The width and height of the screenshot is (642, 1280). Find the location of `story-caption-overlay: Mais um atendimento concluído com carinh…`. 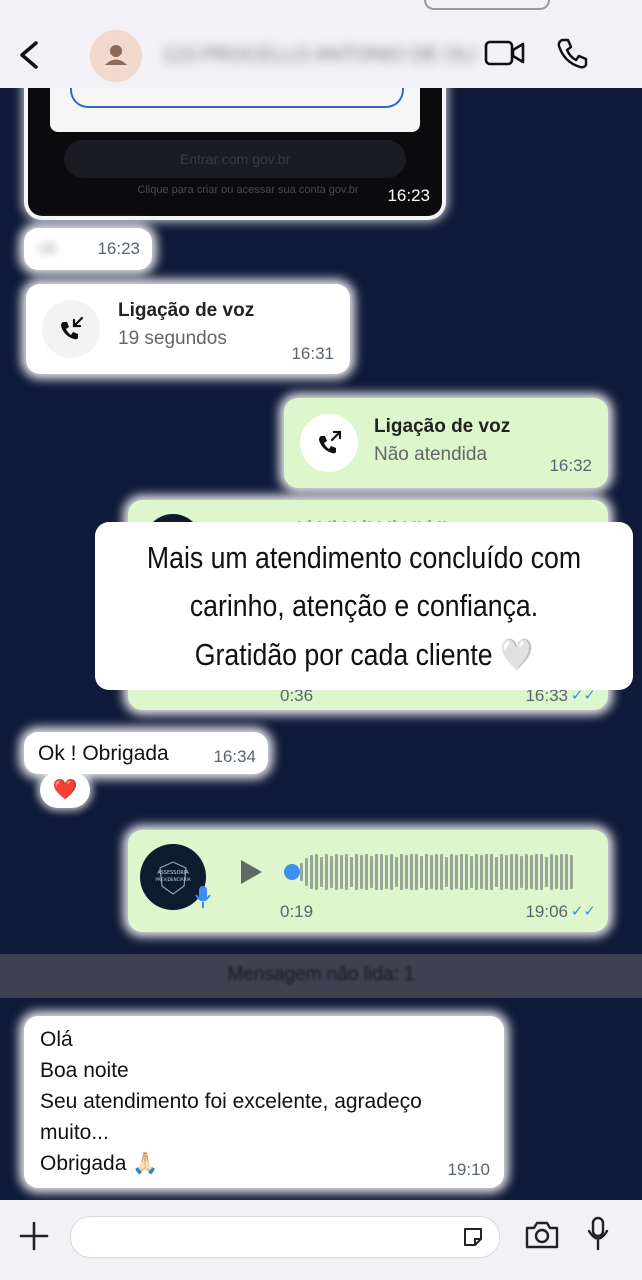

story-caption-overlay: Mais um atendimento concluído com carinh… is located at coordinates (364, 606).